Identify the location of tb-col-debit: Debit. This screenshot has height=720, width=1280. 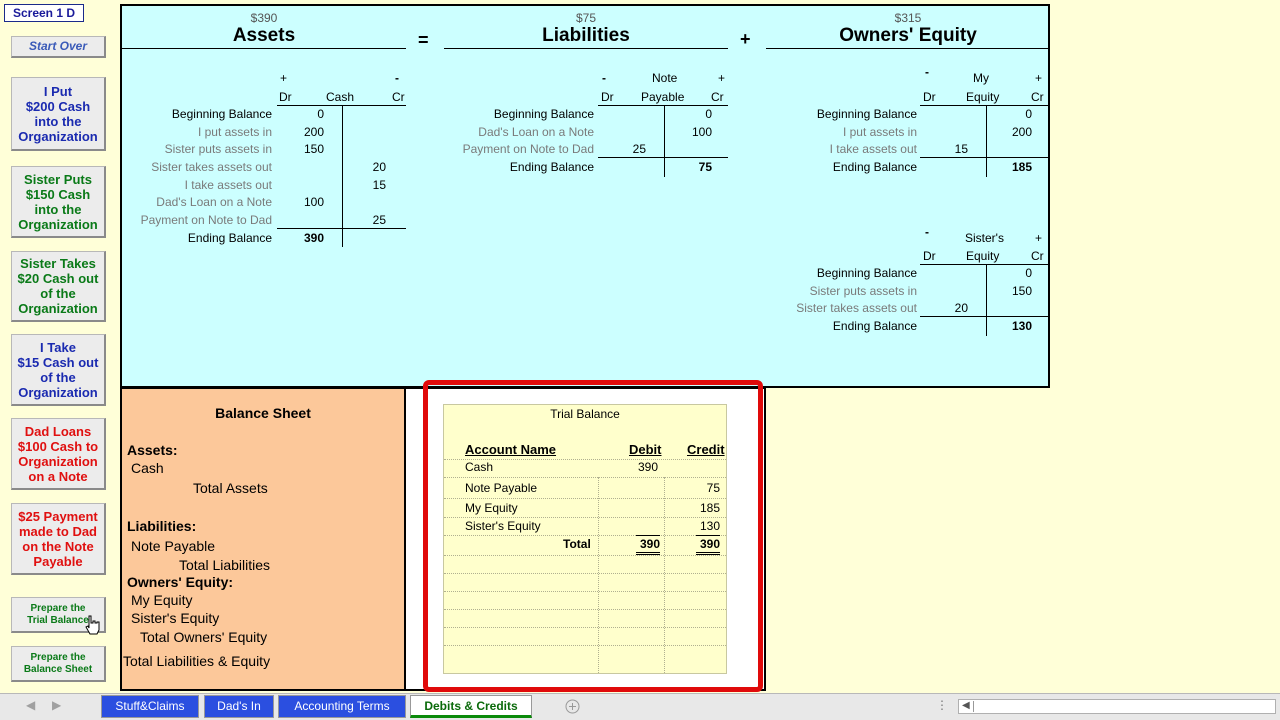
(645, 449).